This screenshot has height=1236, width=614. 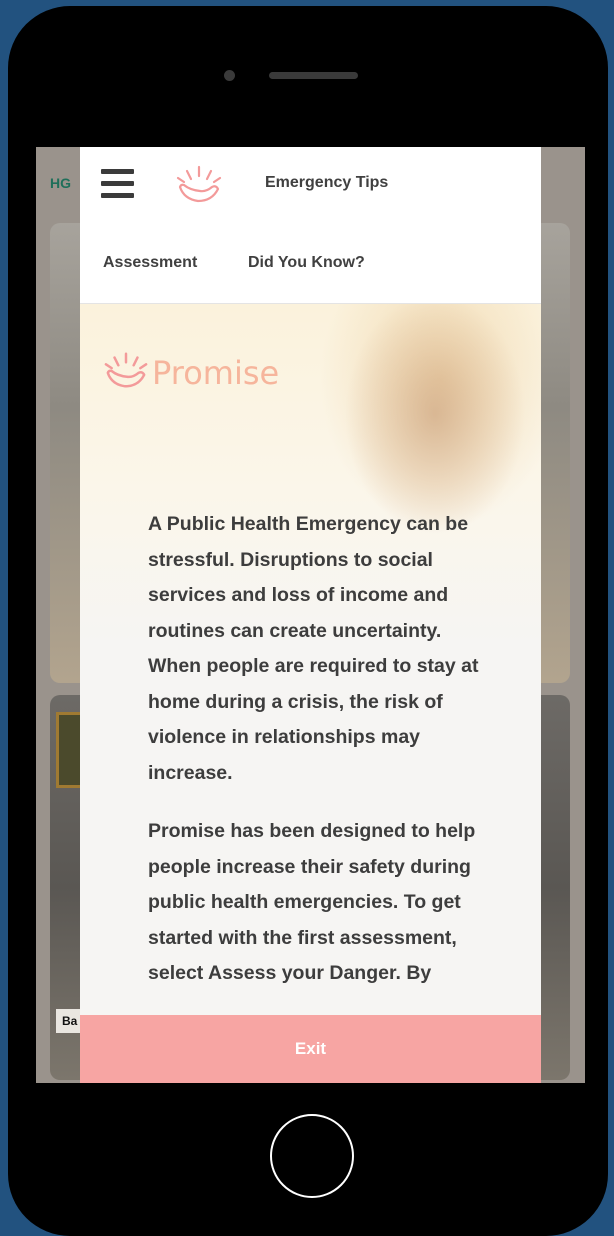 I want to click on camera-dot, so click(x=229, y=75).